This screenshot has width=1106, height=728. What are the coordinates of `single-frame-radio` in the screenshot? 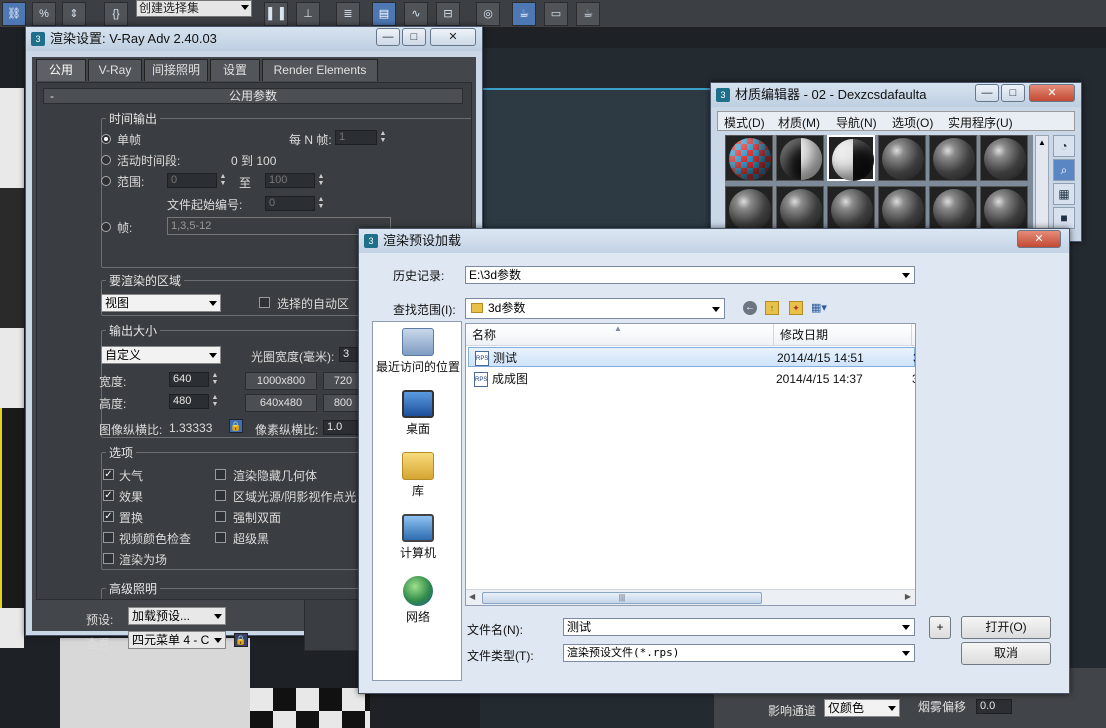 It's located at (106, 139).